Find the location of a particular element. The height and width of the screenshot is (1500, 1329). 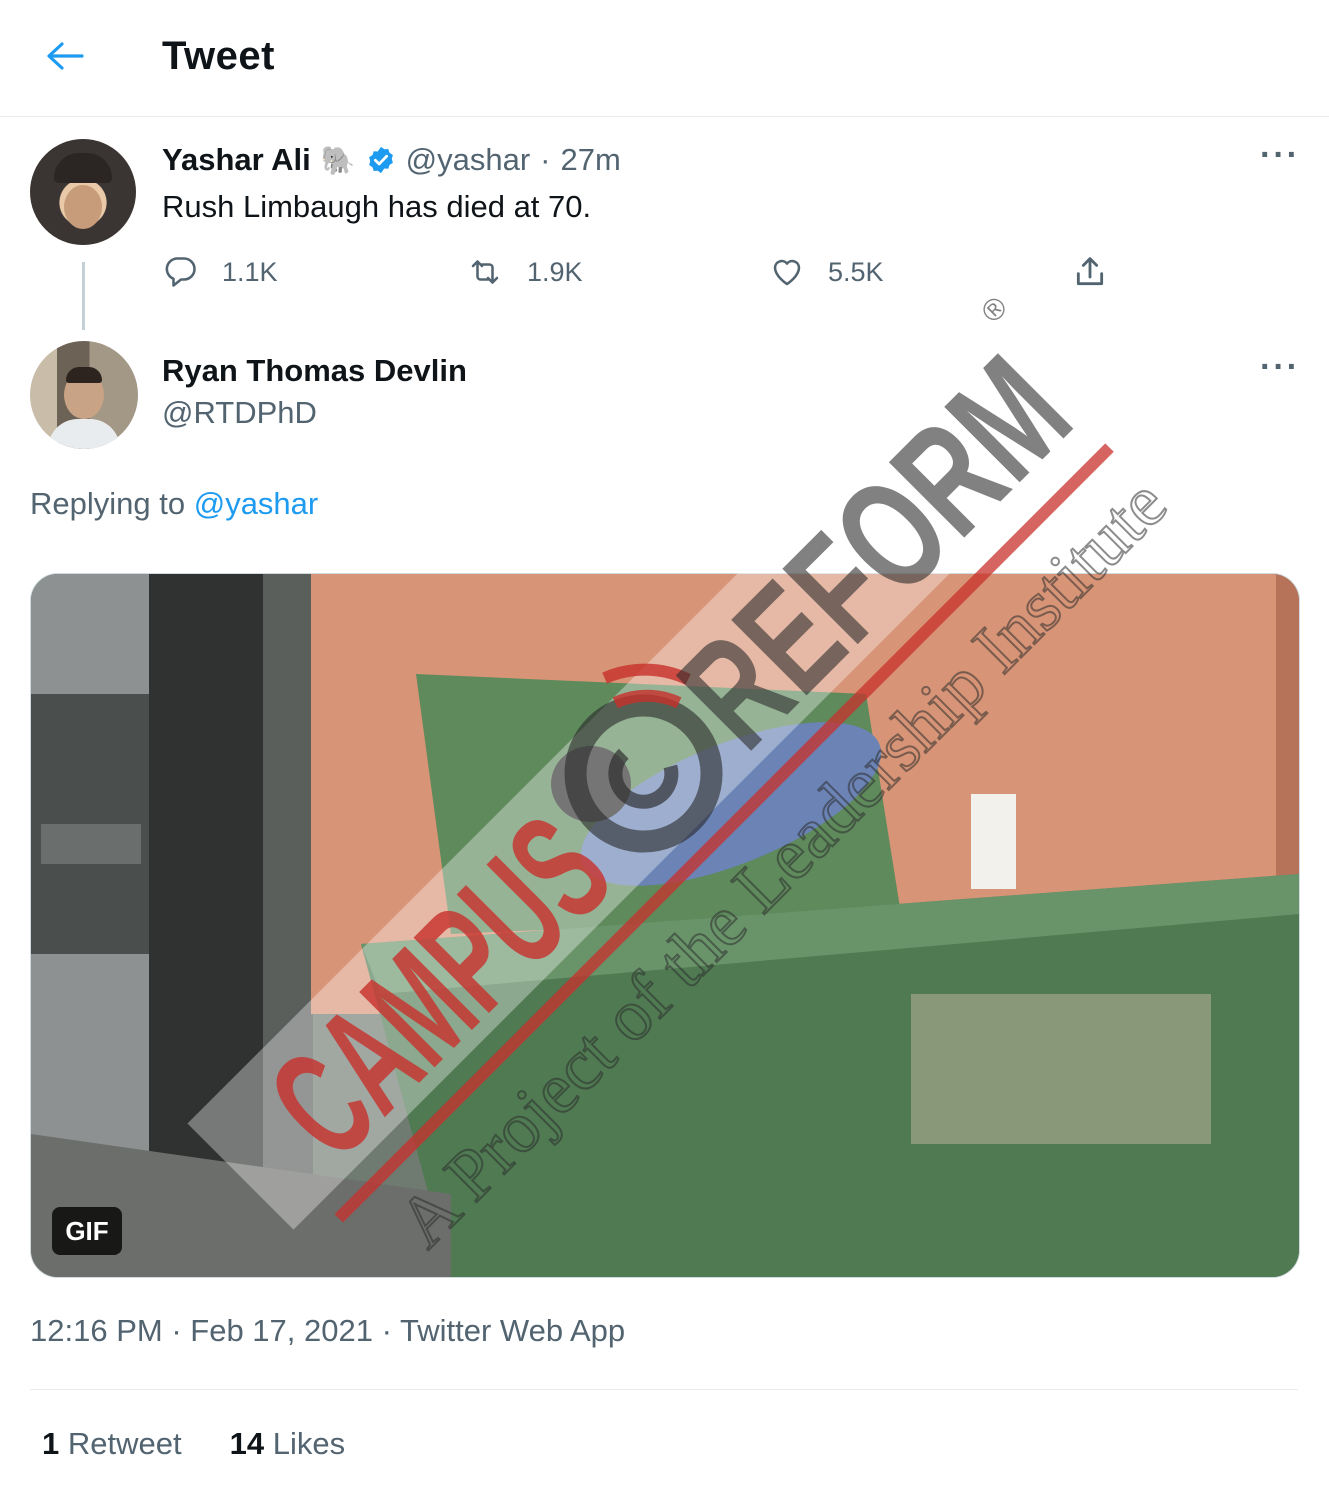

watermark-registered: ® is located at coordinates (994, 310).